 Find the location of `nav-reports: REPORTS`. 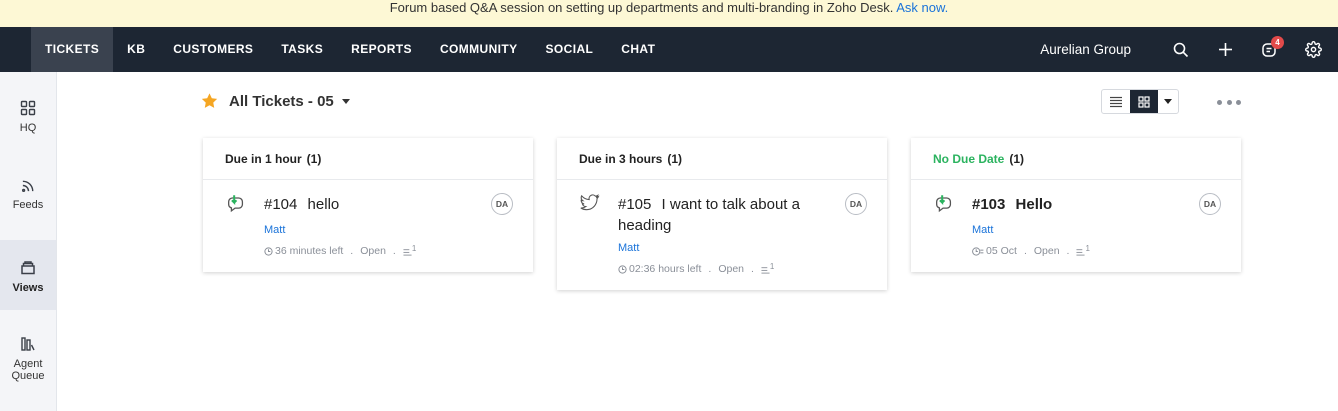

nav-reports: REPORTS is located at coordinates (381, 49).